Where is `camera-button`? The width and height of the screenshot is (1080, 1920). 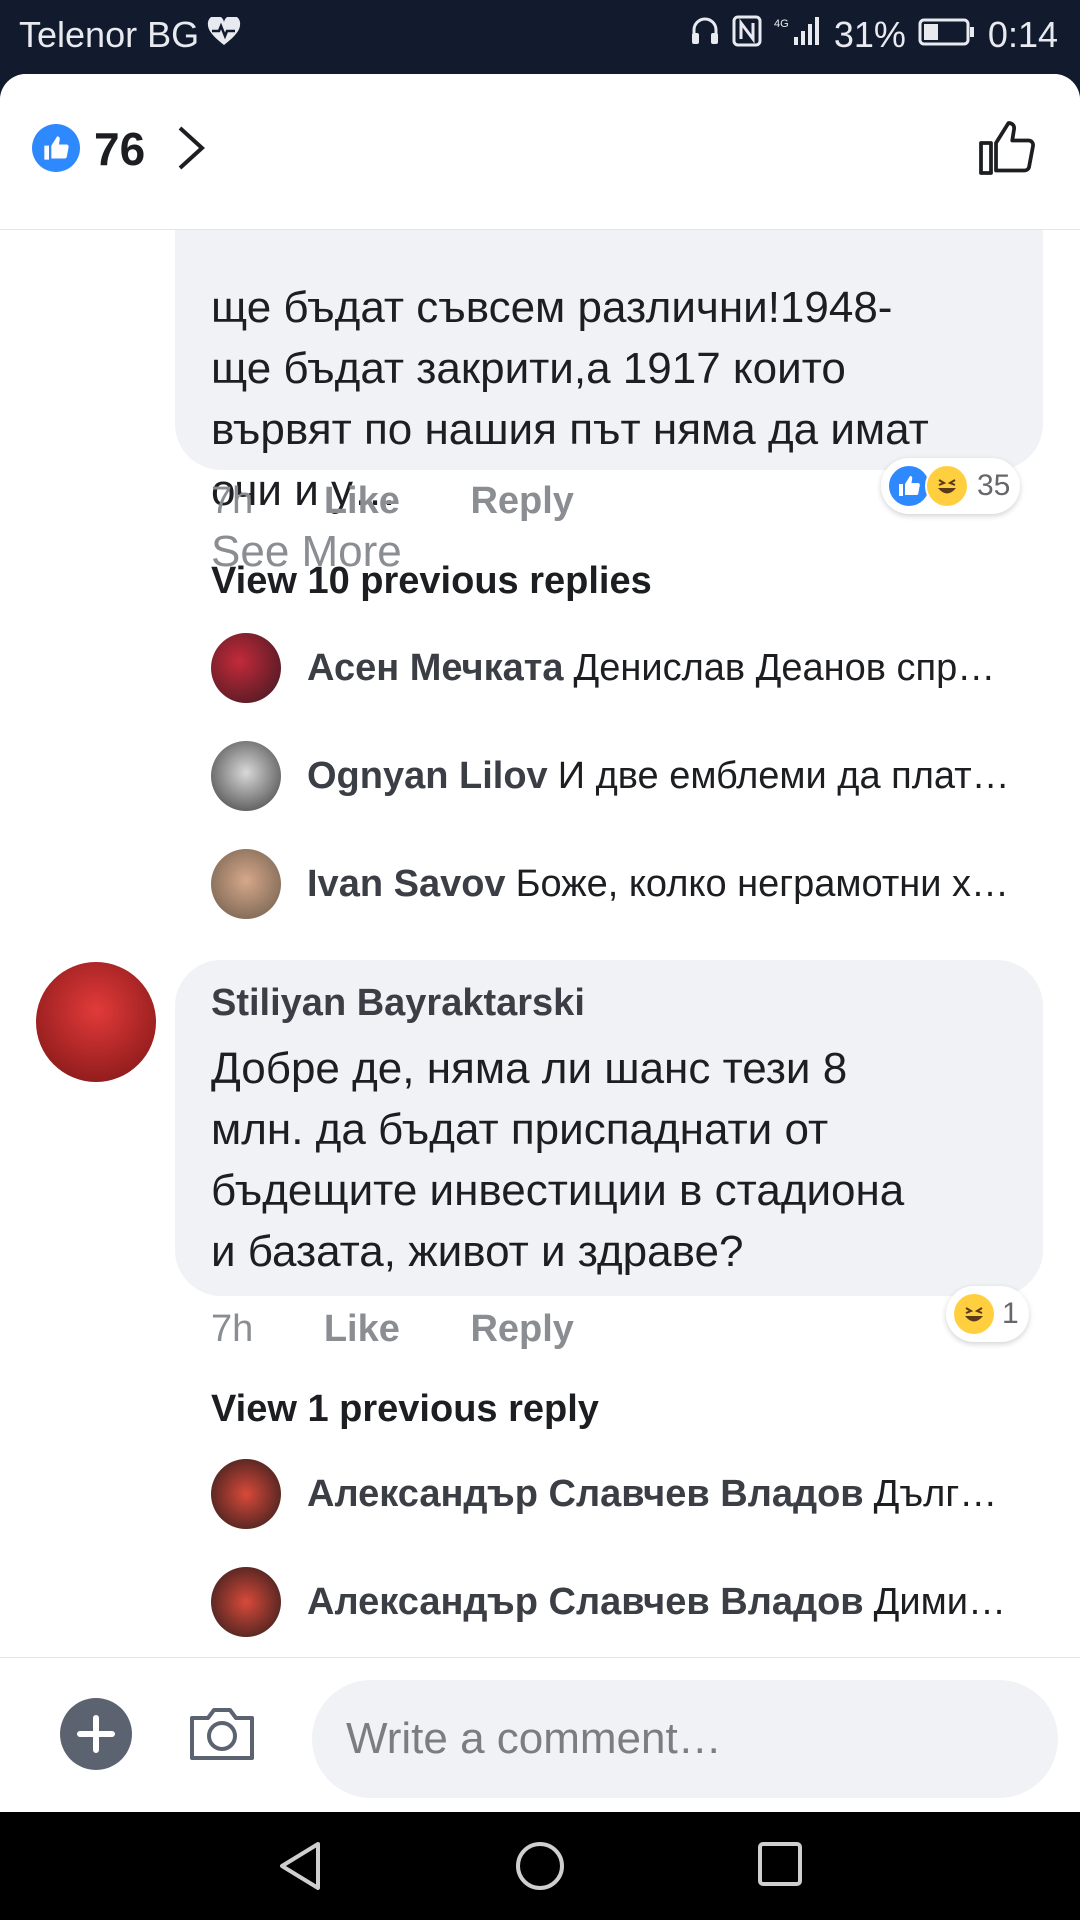
camera-button is located at coordinates (222, 1736).